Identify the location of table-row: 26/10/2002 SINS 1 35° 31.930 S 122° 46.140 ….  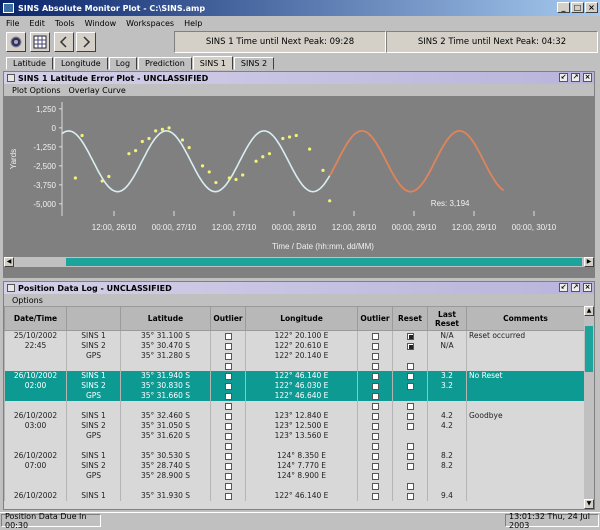
(294, 495).